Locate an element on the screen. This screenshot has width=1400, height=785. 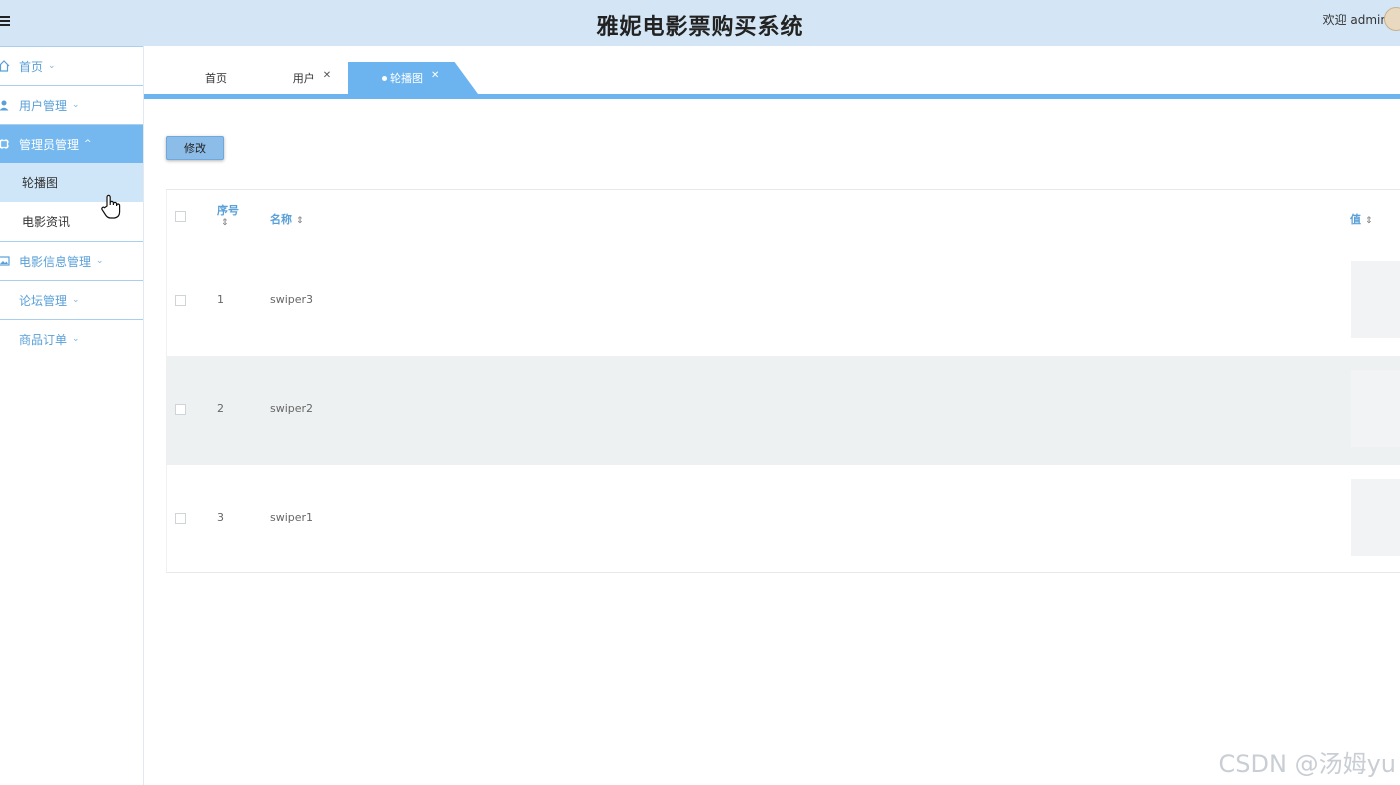
tab-label: 轮播图 is located at coordinates (406, 78).